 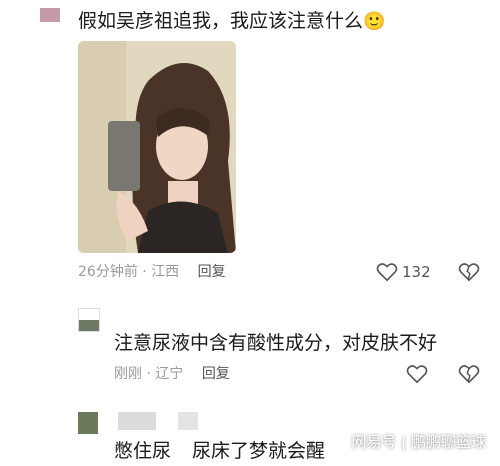 I want to click on portrait-image, so click(x=157, y=147).